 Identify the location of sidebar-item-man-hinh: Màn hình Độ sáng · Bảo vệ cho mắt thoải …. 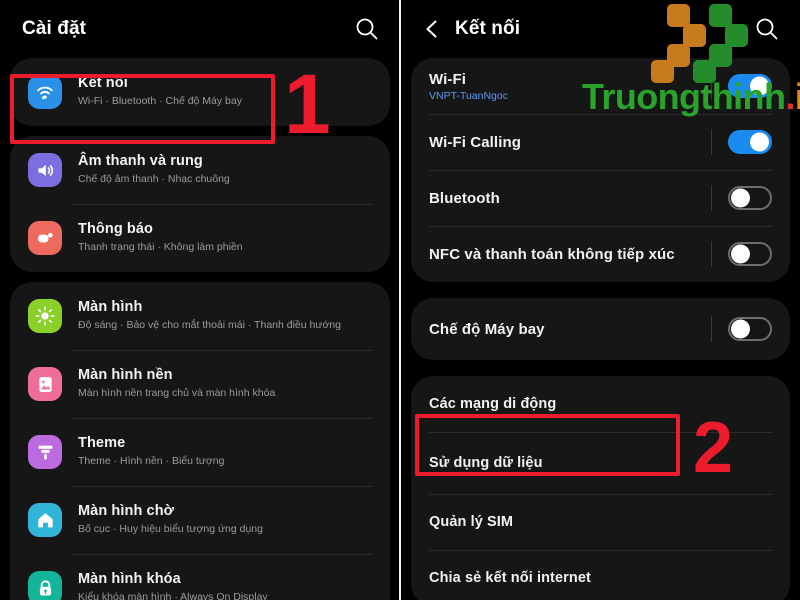
(200, 316).